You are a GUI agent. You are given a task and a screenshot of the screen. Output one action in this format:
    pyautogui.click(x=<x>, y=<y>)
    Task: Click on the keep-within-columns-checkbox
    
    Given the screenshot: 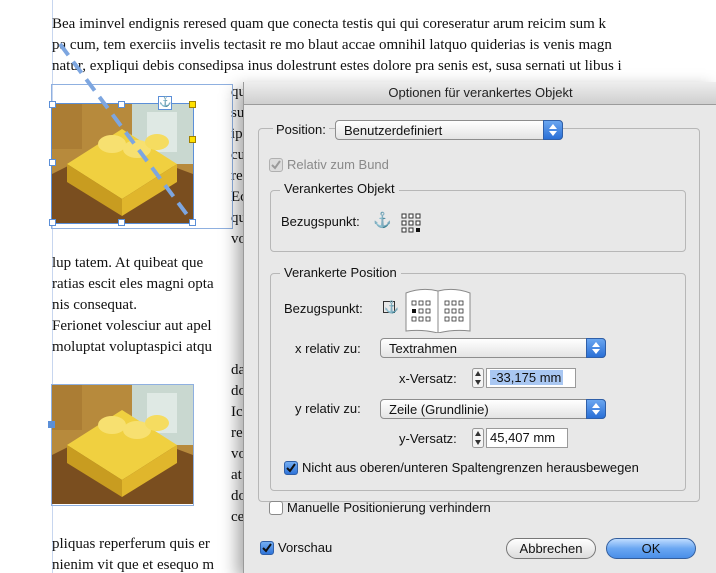 What is the action you would take?
    pyautogui.click(x=291, y=468)
    